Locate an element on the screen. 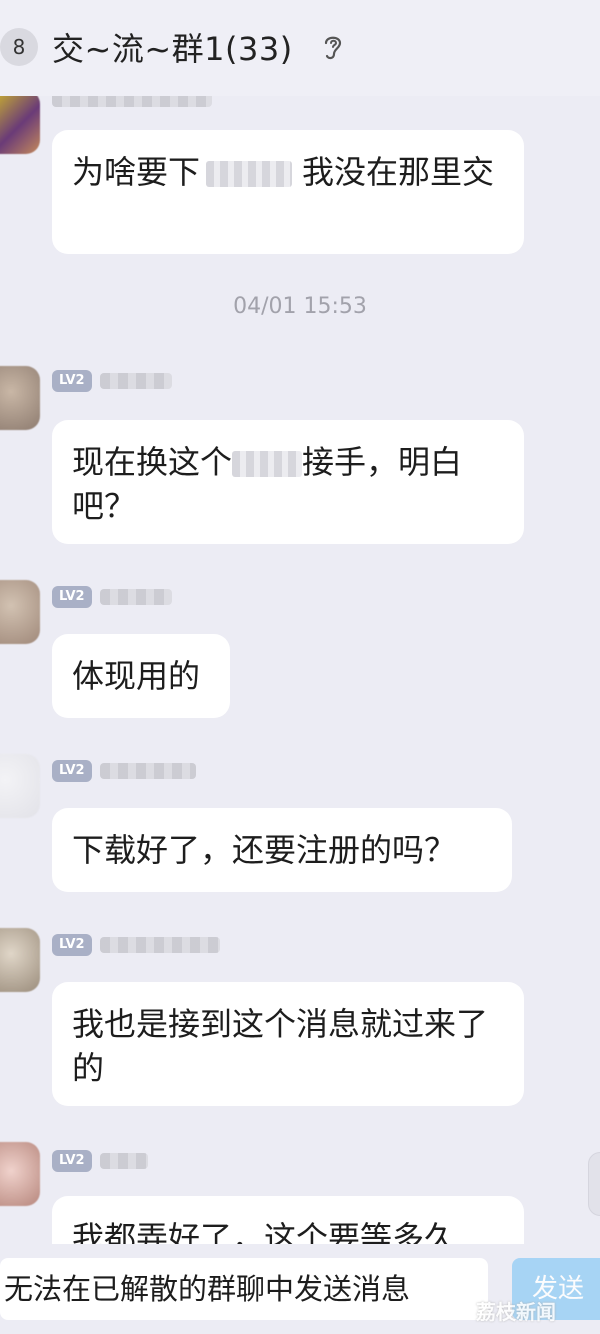 This screenshot has width=600, height=1334. message-text: 体现用的 is located at coordinates (136, 676).